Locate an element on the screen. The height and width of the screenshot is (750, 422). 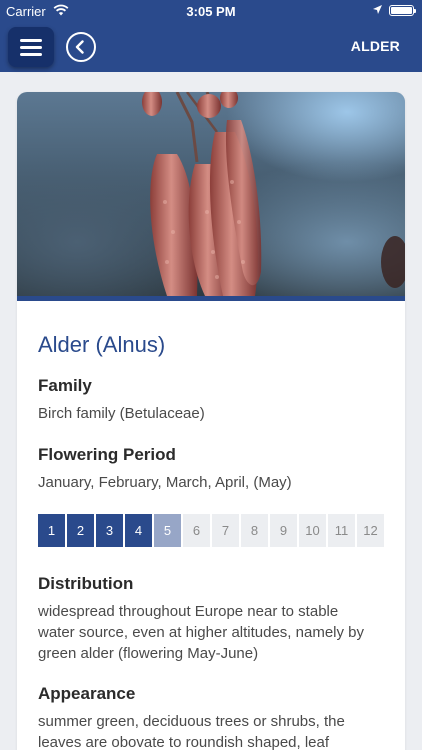
status-bar: Carrier 3:05 PM is located at coordinates (211, 11).